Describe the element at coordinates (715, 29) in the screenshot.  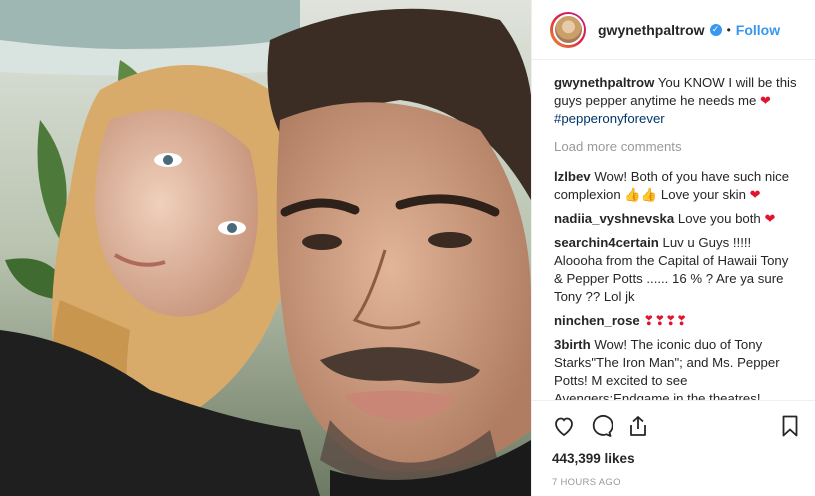
I see `verified-badge-icon: ✓` at that location.